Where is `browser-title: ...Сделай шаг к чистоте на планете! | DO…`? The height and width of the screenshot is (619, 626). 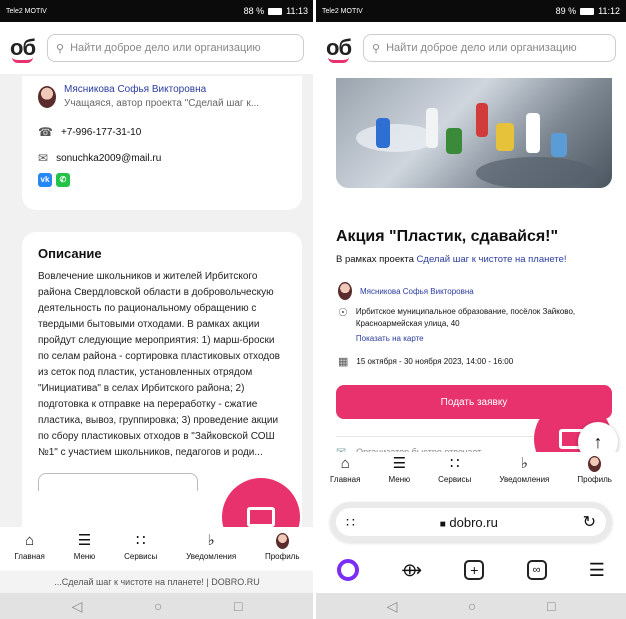 browser-title: ...Сделай шаг к чистоте на планете! | DO… is located at coordinates (157, 582).